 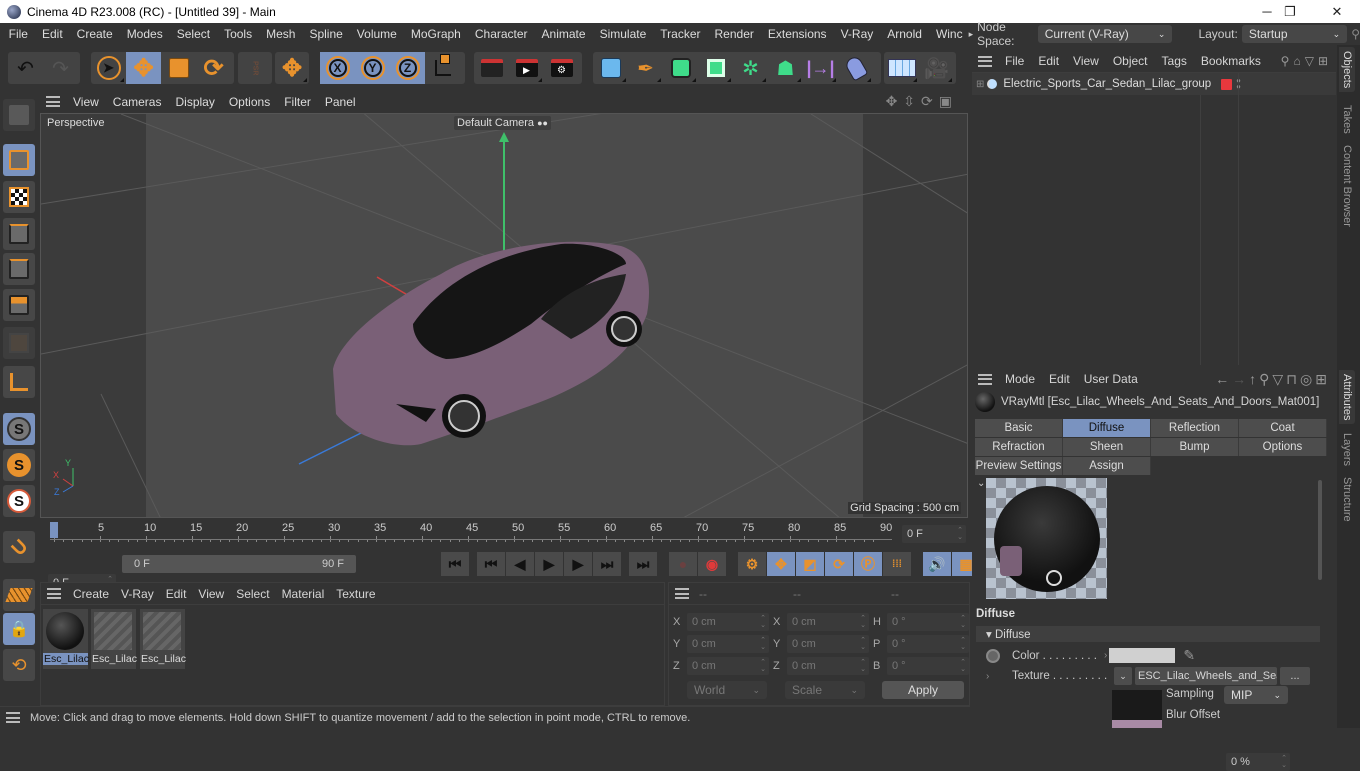 What do you see at coordinates (680, 68) in the screenshot?
I see `subdivision-button` at bounding box center [680, 68].